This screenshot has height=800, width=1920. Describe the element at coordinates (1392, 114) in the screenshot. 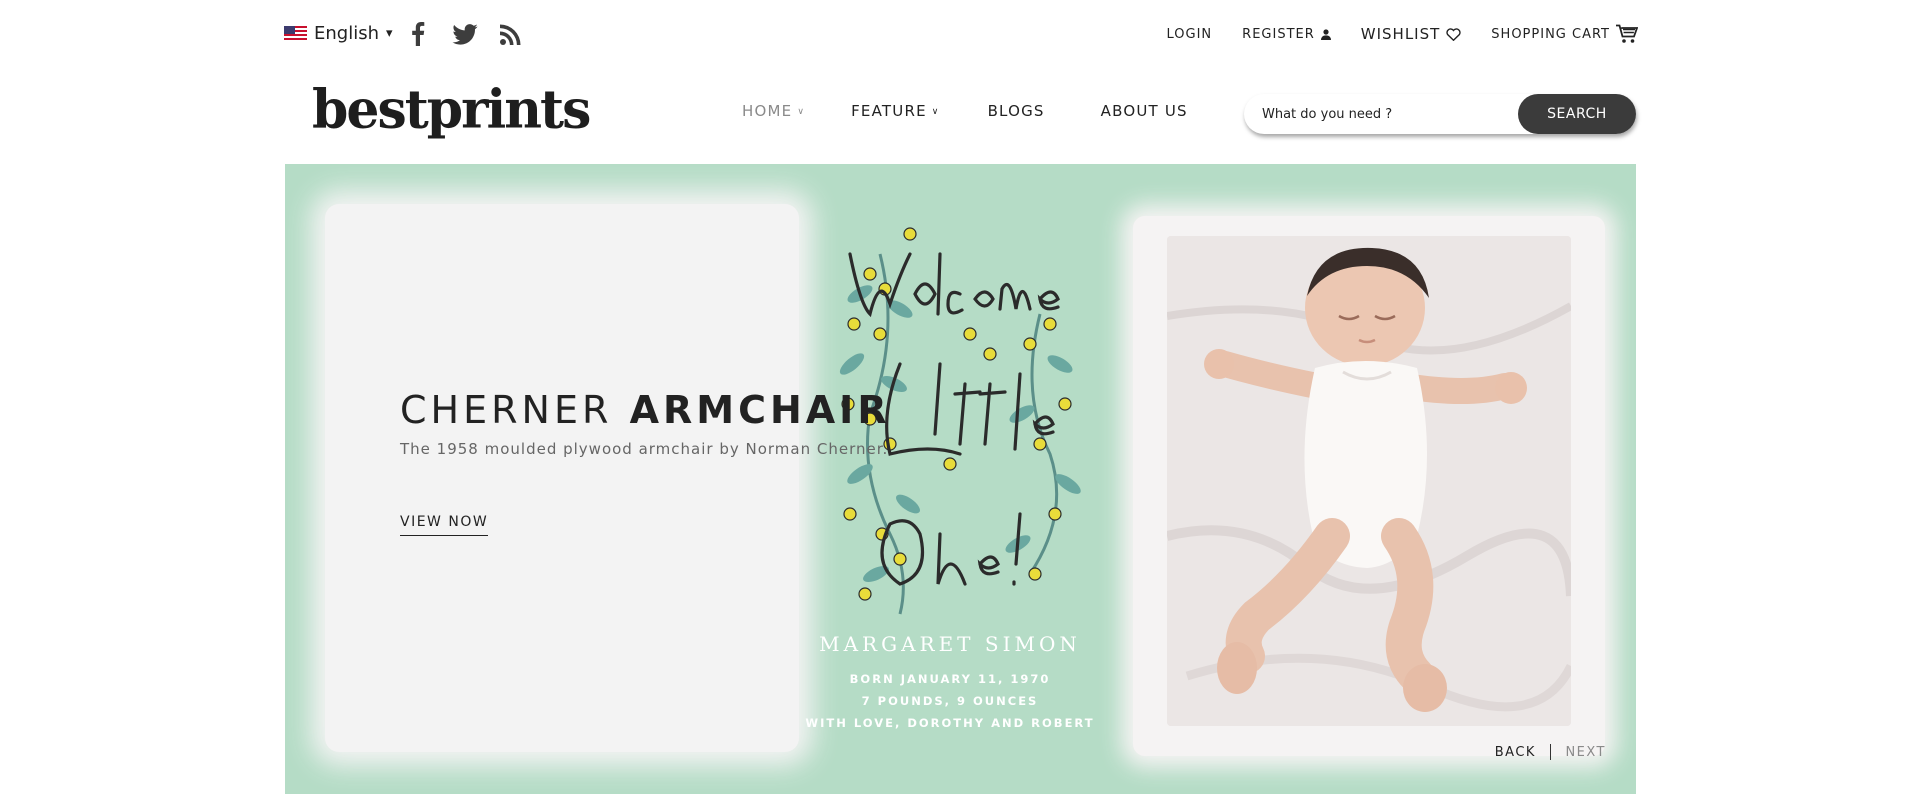

I see `search-input` at that location.